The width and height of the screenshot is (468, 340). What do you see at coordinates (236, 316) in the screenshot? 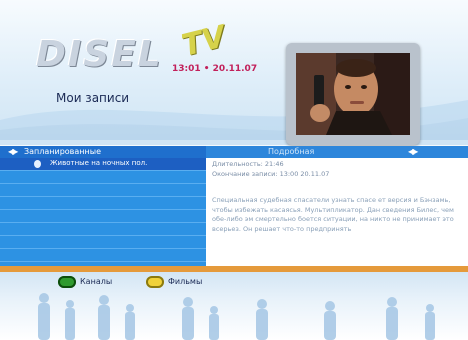
I see `people-silhouettes-decoration` at bounding box center [236, 316].